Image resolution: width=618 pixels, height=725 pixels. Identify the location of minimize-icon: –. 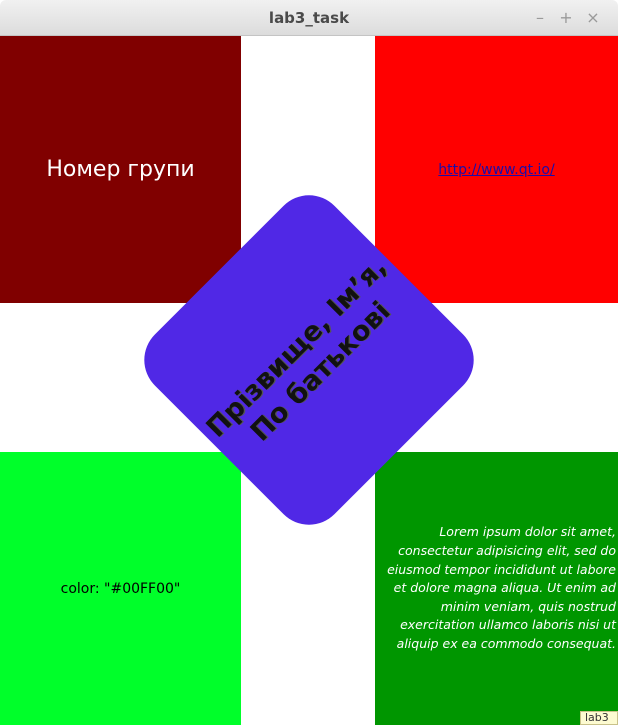
(540, 18).